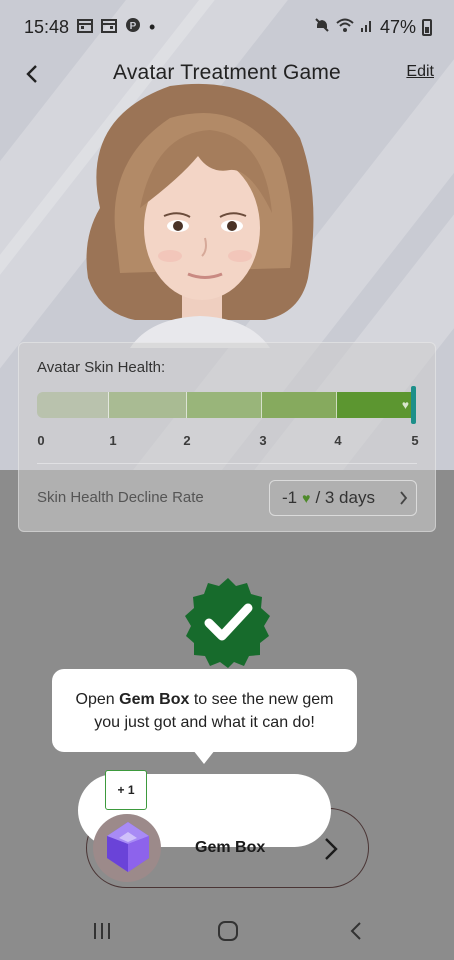 The image size is (454, 960). Describe the element at coordinates (415, 440) in the screenshot. I see `scale-tick: 5` at that location.